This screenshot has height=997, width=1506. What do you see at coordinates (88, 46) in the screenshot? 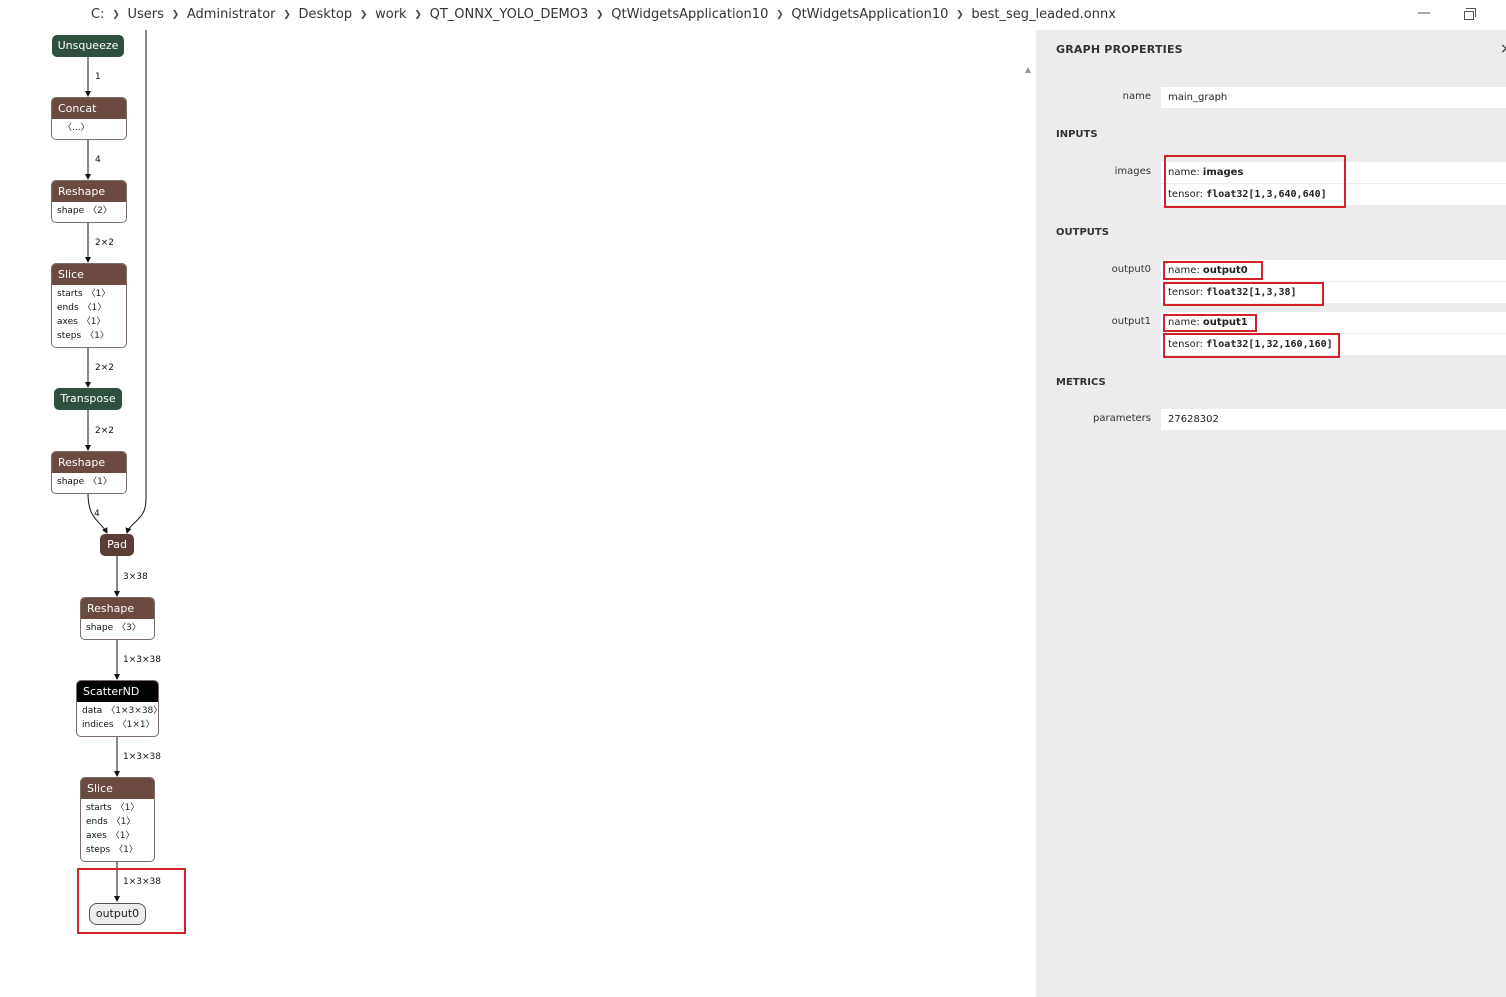
I see `node-unsqueeze: Unsqueeze` at bounding box center [88, 46].